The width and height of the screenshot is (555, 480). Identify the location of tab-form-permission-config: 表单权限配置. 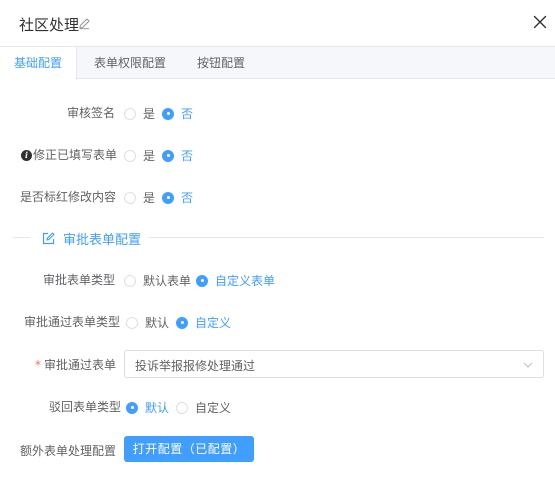
(130, 63).